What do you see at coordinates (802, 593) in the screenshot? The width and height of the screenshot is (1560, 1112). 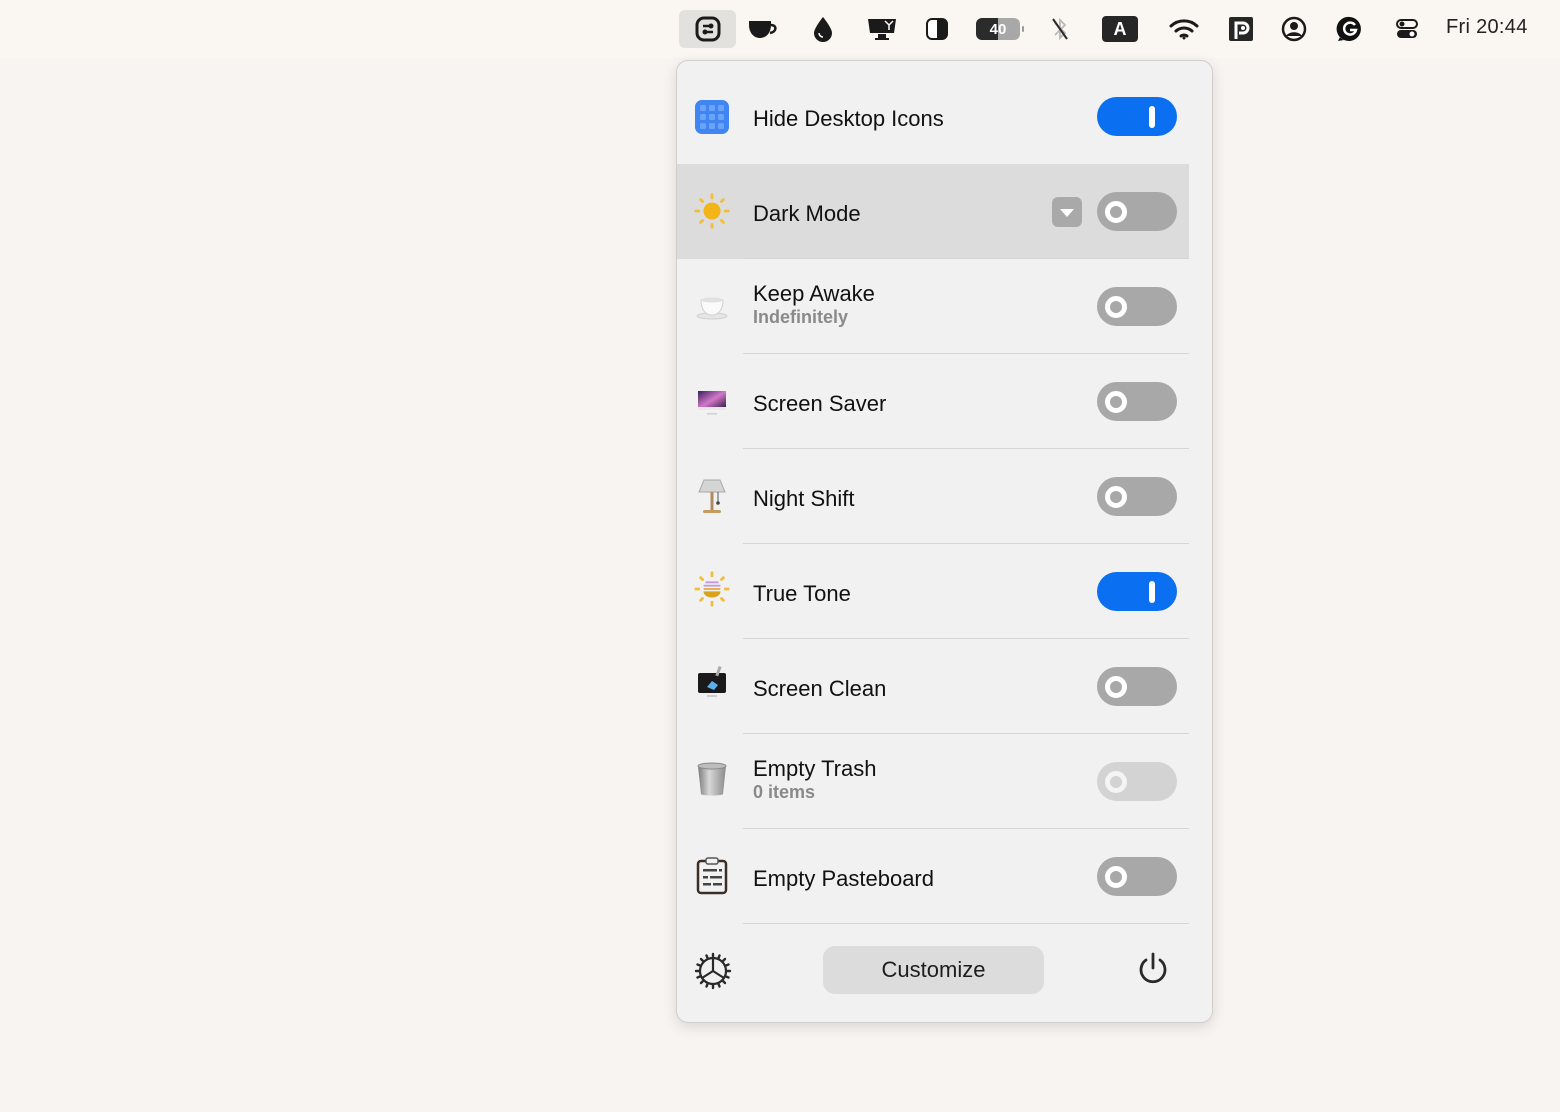 I see `row-label: True Tone` at bounding box center [802, 593].